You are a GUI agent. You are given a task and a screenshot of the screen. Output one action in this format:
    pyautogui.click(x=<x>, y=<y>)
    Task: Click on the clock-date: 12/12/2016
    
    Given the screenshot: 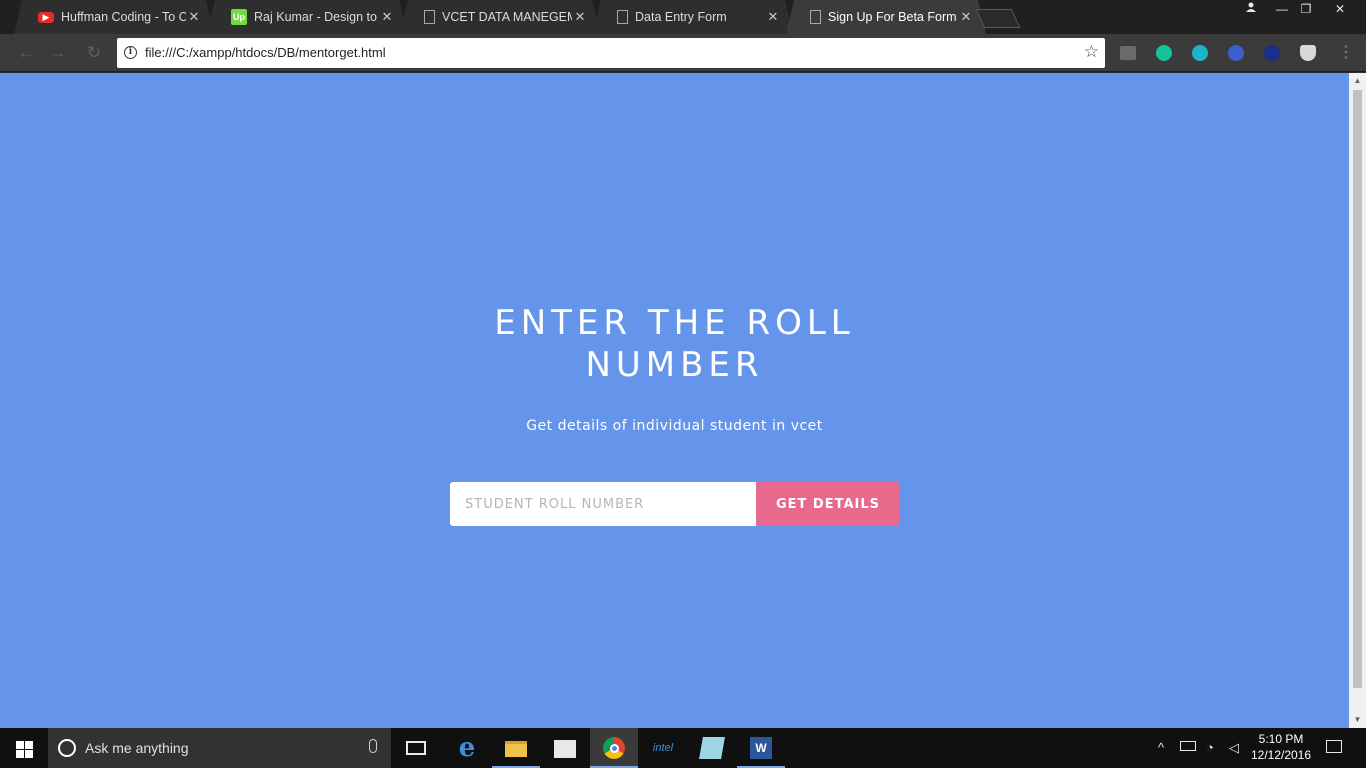 What is the action you would take?
    pyautogui.click(x=1281, y=755)
    